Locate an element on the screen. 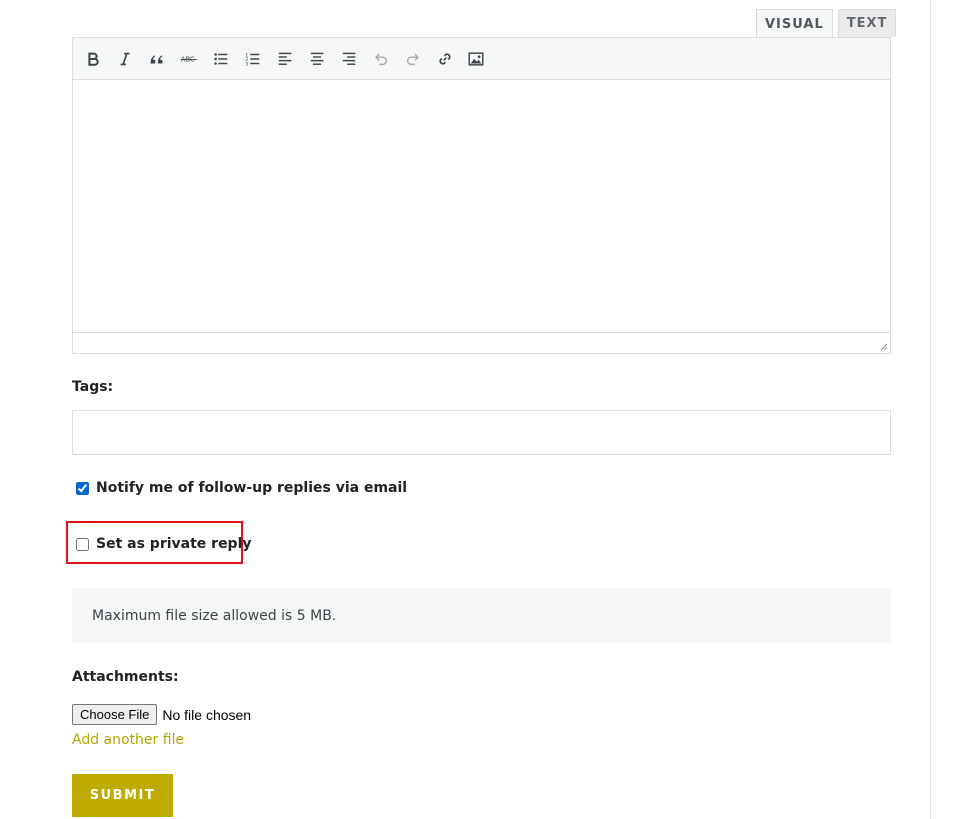 This screenshot has width=953, height=819. tab-text: TEXT is located at coordinates (867, 23).